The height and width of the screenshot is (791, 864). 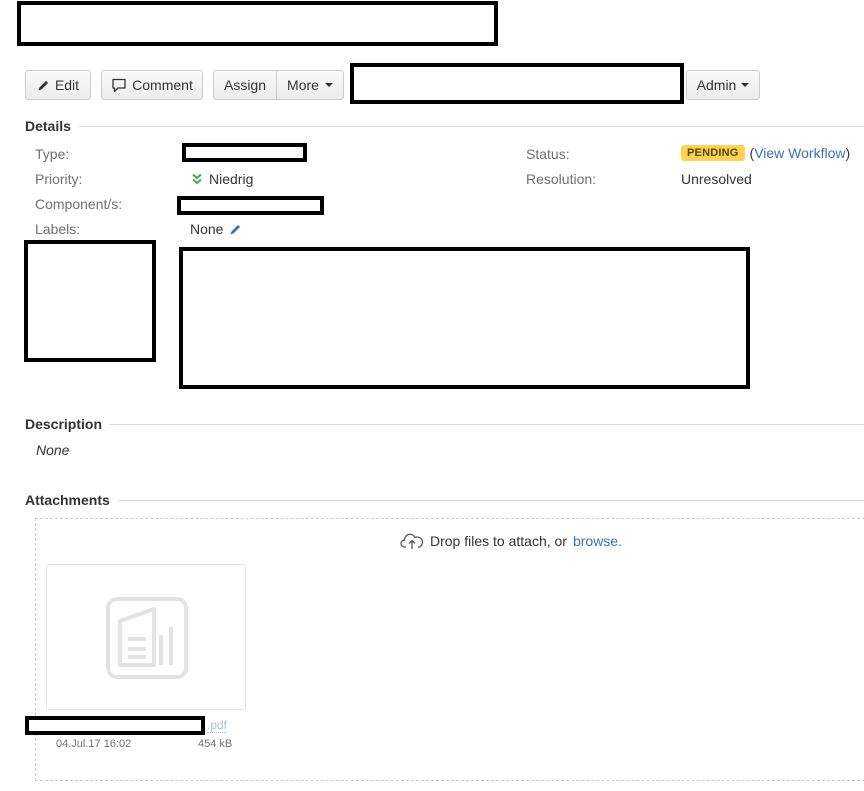 What do you see at coordinates (90, 301) in the screenshot?
I see `redacted-custom-field-label` at bounding box center [90, 301].